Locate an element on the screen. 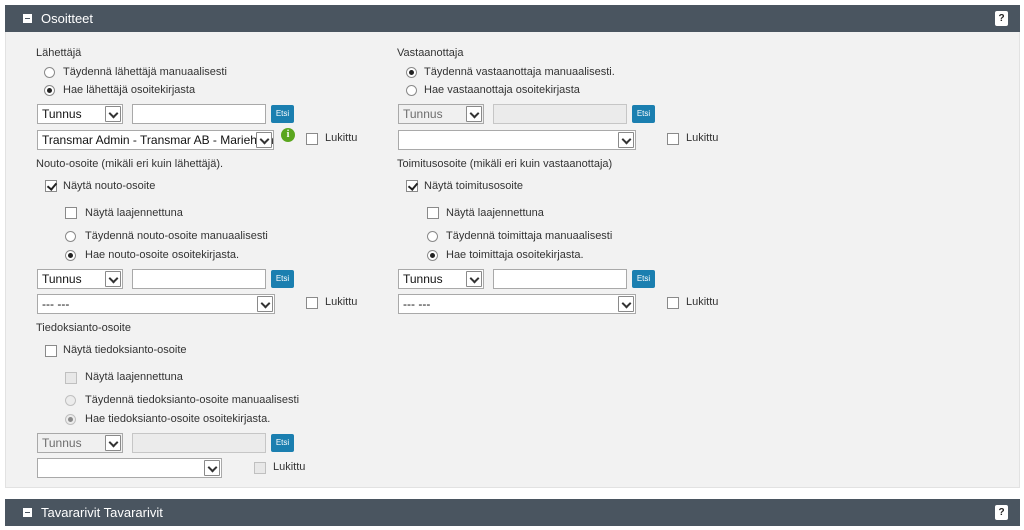 The image size is (1024, 530). delivery-expanded-checkbox is located at coordinates (433, 213).